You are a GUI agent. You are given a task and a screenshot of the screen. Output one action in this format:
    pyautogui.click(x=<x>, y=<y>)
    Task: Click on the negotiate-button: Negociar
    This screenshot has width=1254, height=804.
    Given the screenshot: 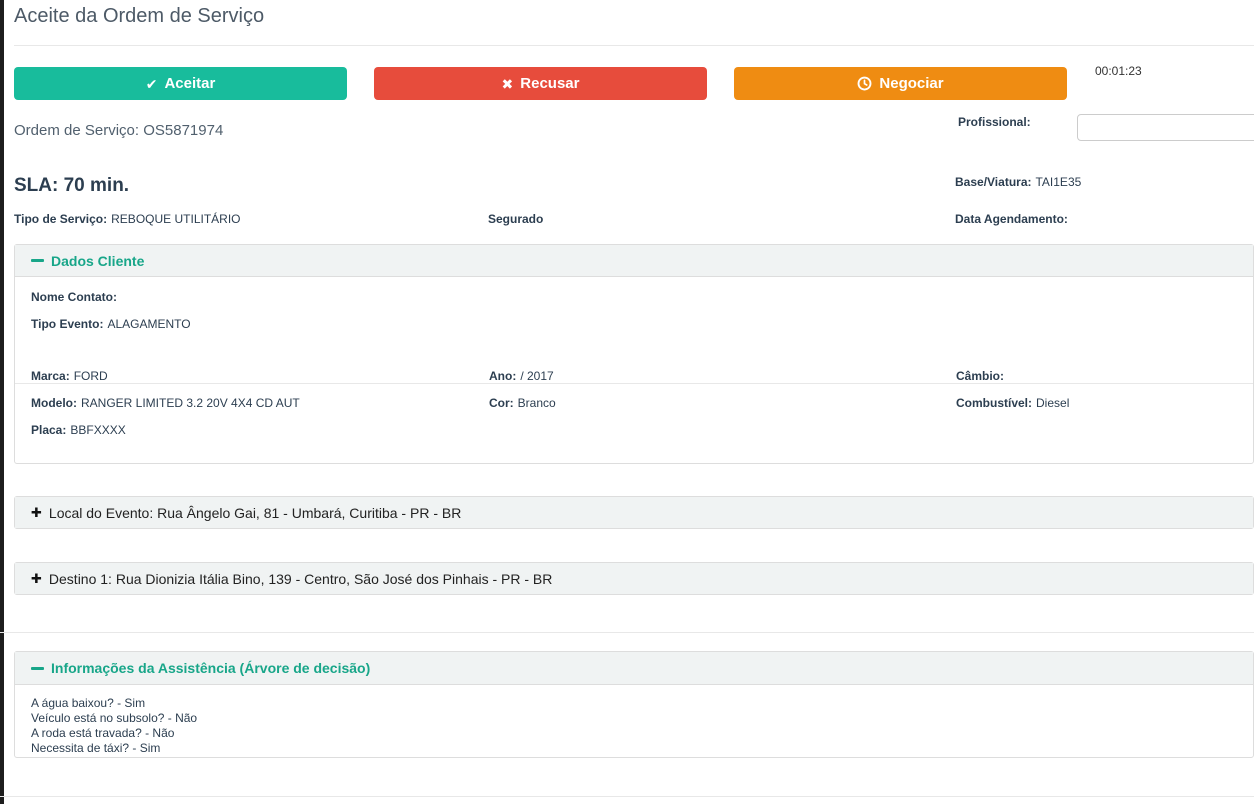 What is the action you would take?
    pyautogui.click(x=900, y=83)
    